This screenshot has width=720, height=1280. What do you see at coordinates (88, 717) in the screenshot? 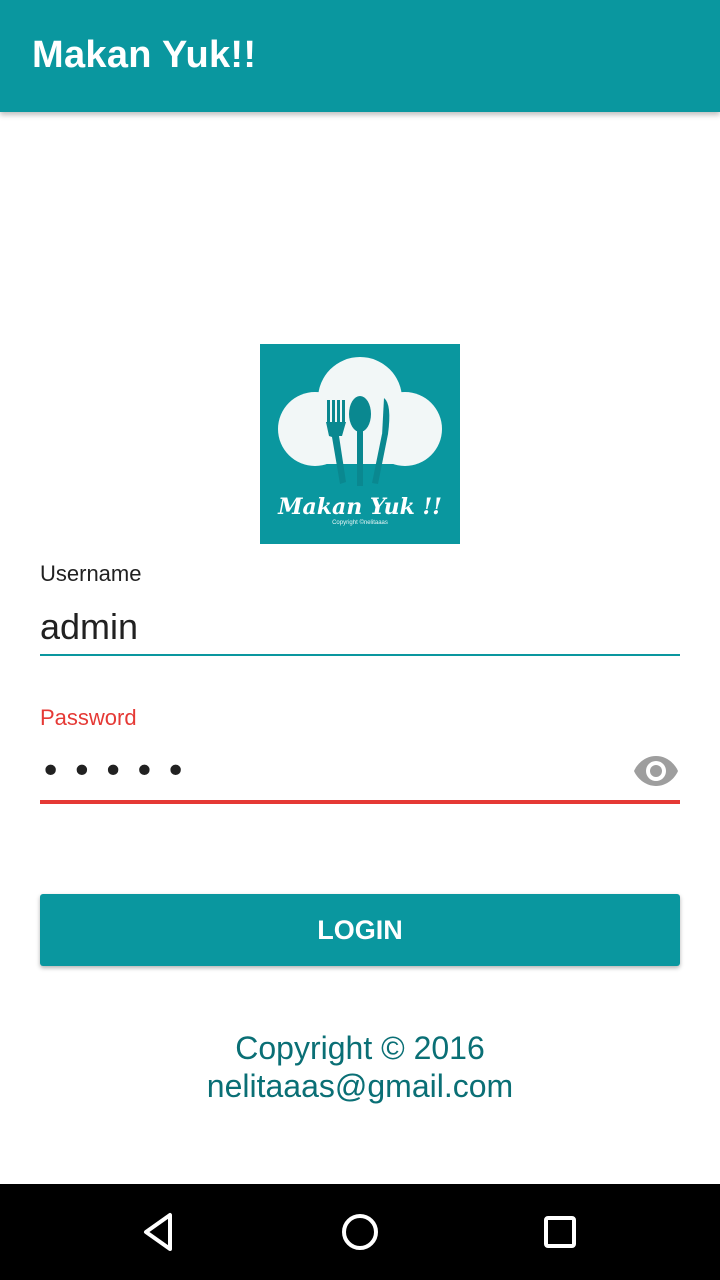
I see `password-label: Password` at bounding box center [88, 717].